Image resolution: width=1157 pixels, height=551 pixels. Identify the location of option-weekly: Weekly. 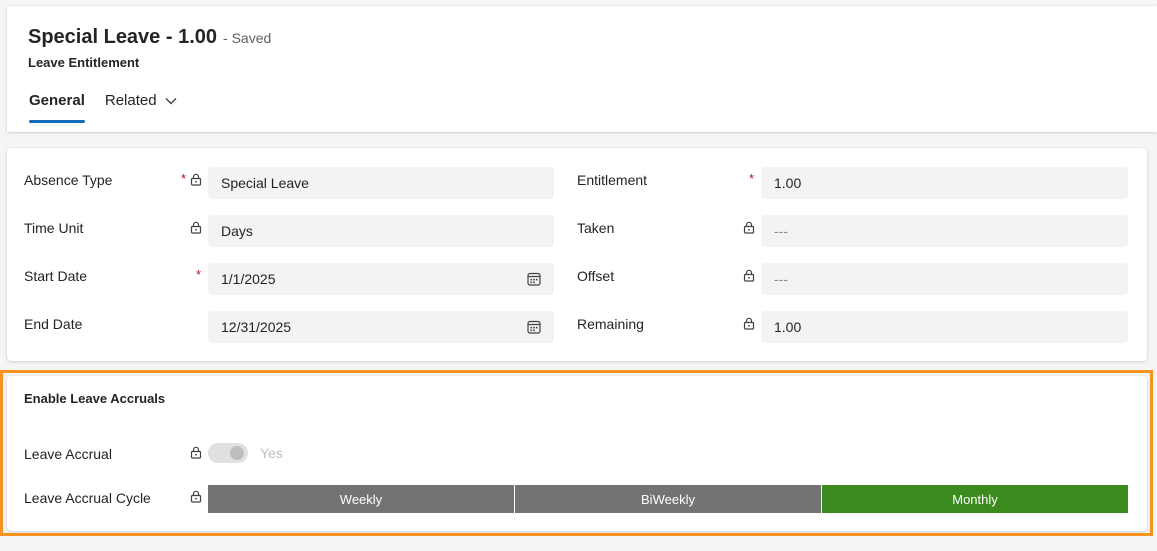
(361, 499).